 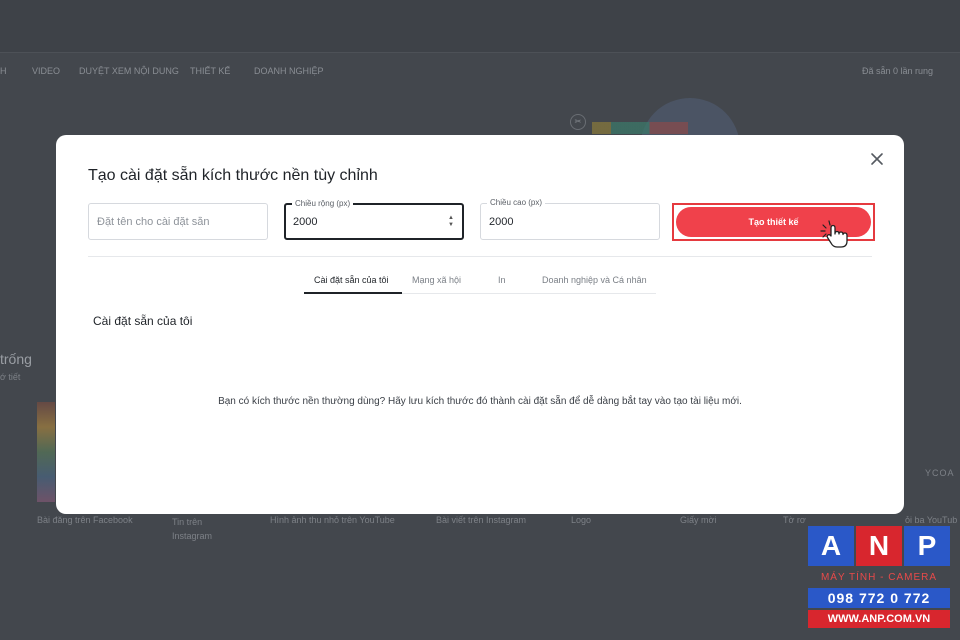 I want to click on height-input, so click(x=564, y=222).